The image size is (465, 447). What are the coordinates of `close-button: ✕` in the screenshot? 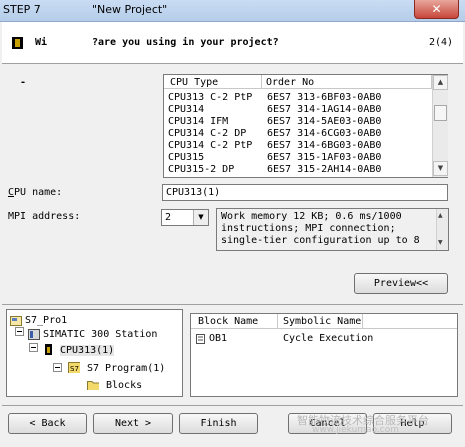 It's located at (436, 9).